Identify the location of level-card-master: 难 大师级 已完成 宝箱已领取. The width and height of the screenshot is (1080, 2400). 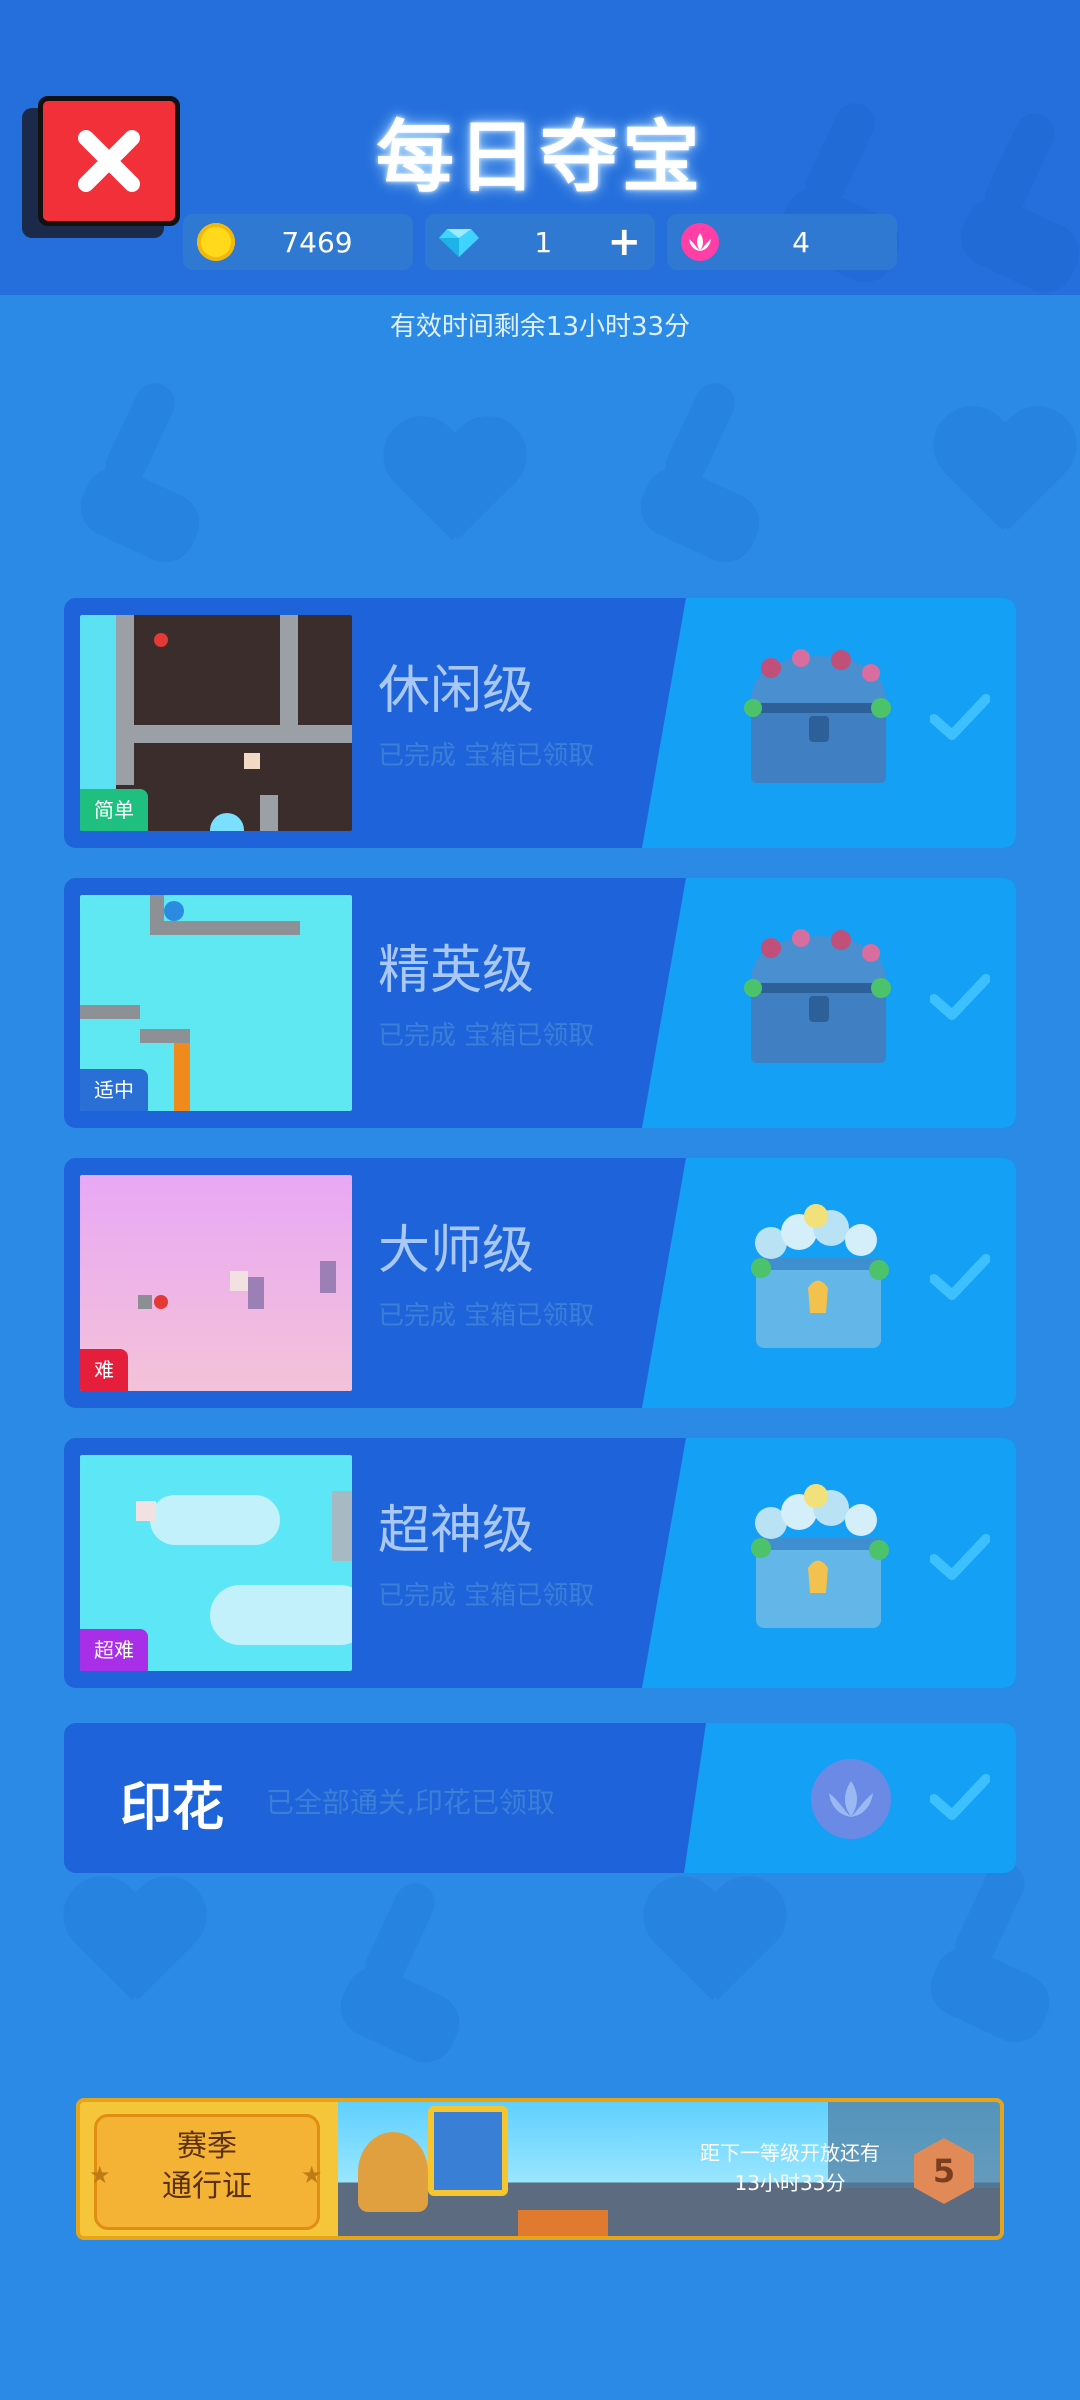
(540, 1283).